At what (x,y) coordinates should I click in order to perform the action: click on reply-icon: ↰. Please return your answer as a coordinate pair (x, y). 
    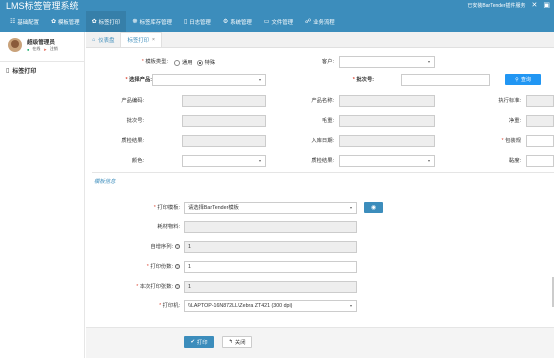
    Looking at the image, I should click on (230, 342).